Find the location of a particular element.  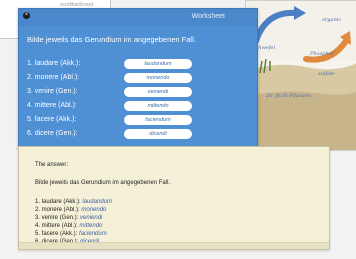

answer-item: 4. mittere (Abl.): mittendo is located at coordinates (68, 226).